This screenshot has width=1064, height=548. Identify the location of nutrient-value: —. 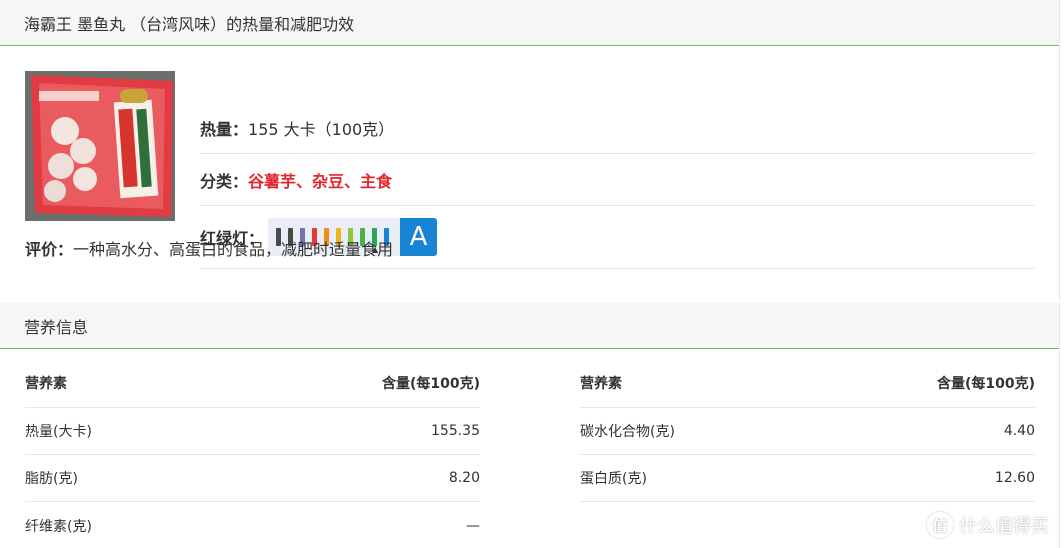
(473, 525).